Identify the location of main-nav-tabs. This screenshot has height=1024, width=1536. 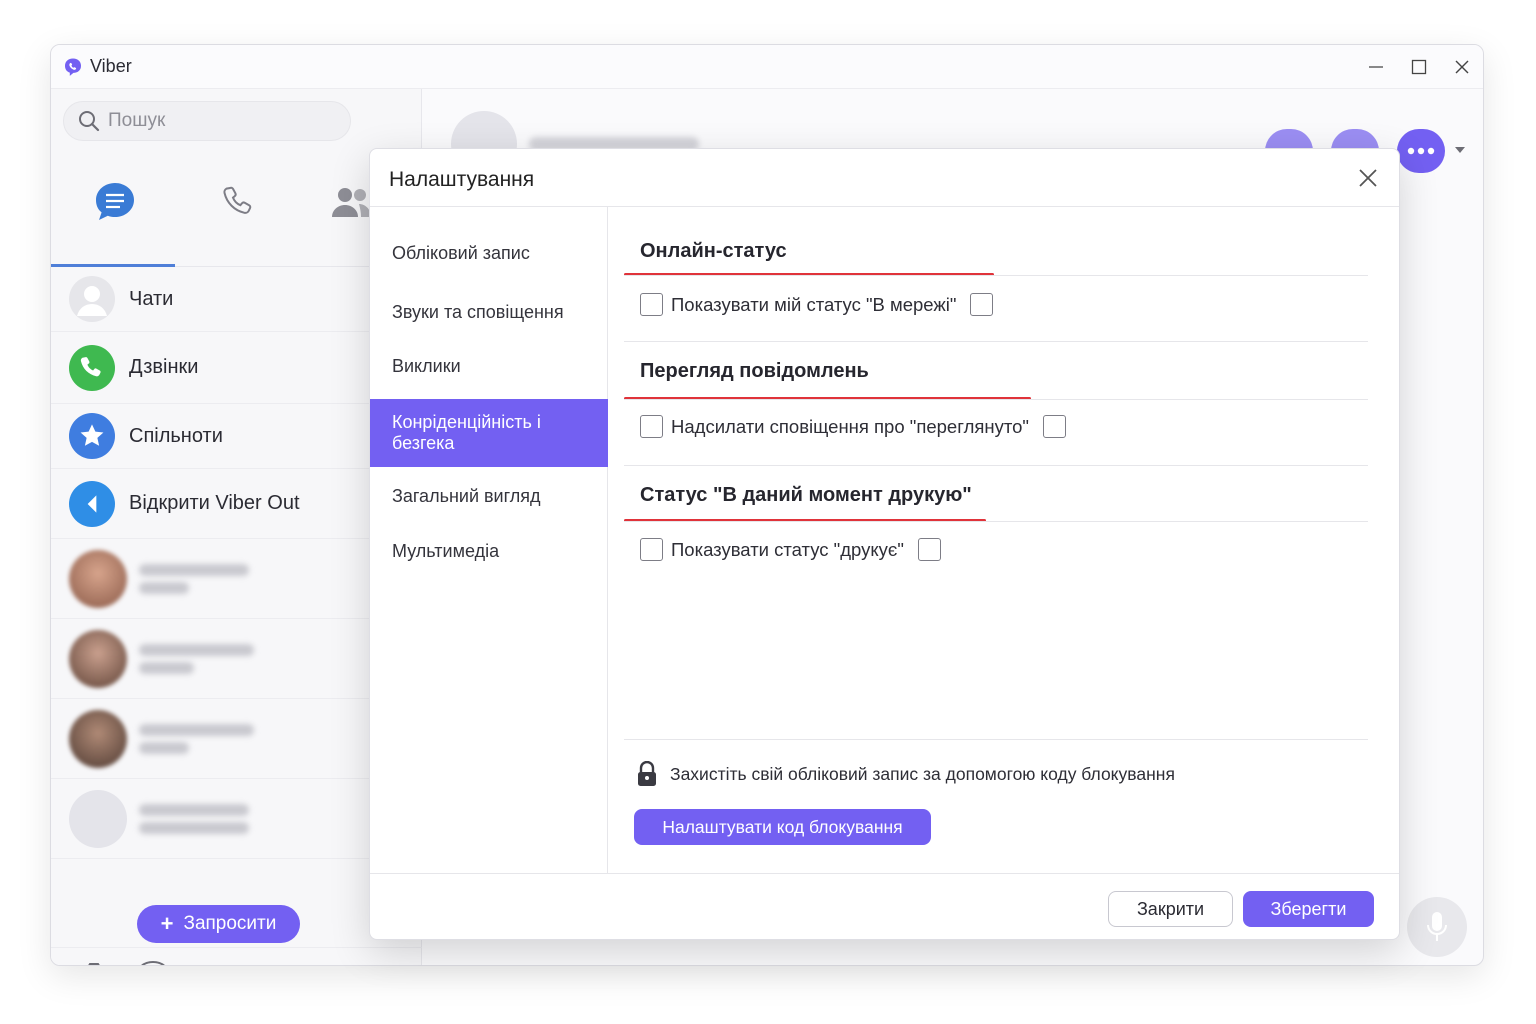
(236, 213).